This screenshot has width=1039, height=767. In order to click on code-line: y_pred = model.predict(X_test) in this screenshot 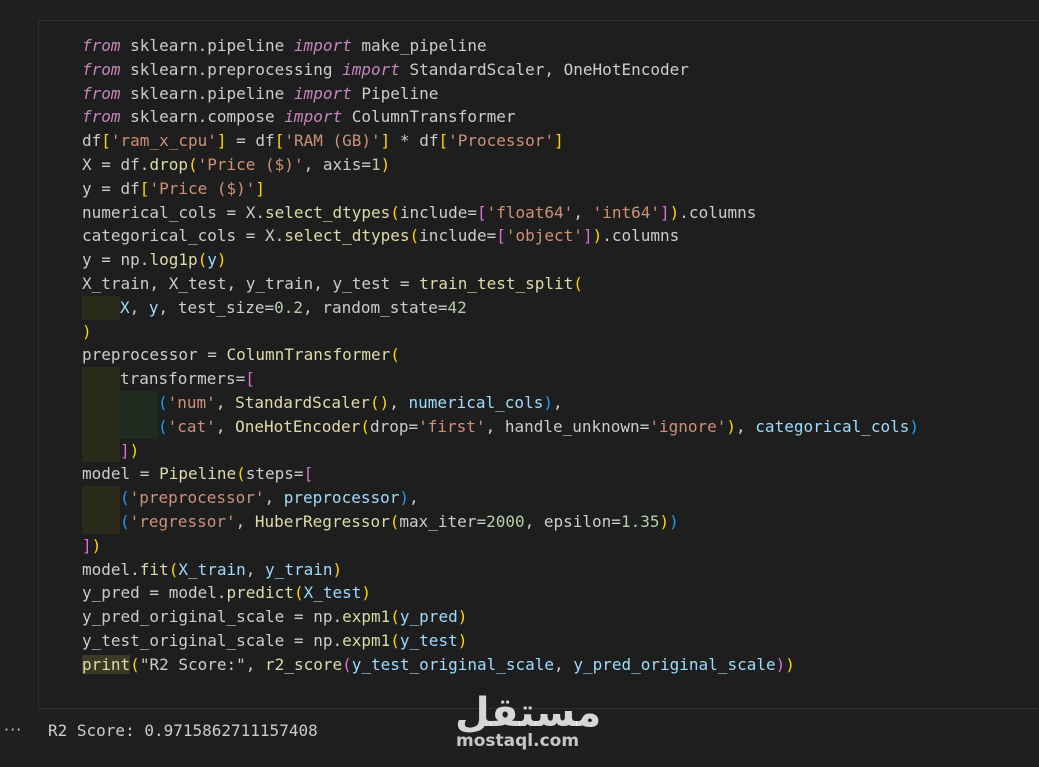, I will do `click(500, 593)`.